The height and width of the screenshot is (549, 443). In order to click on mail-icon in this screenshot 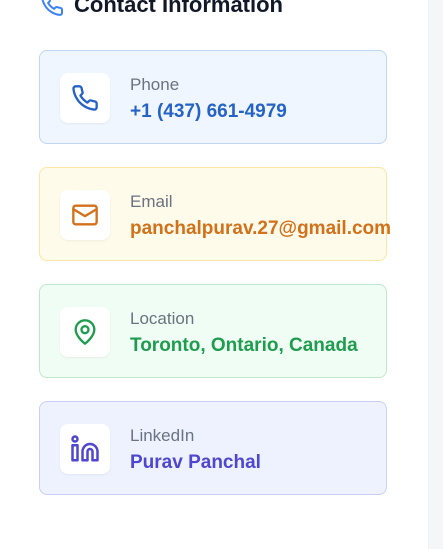, I will do `click(85, 215)`.